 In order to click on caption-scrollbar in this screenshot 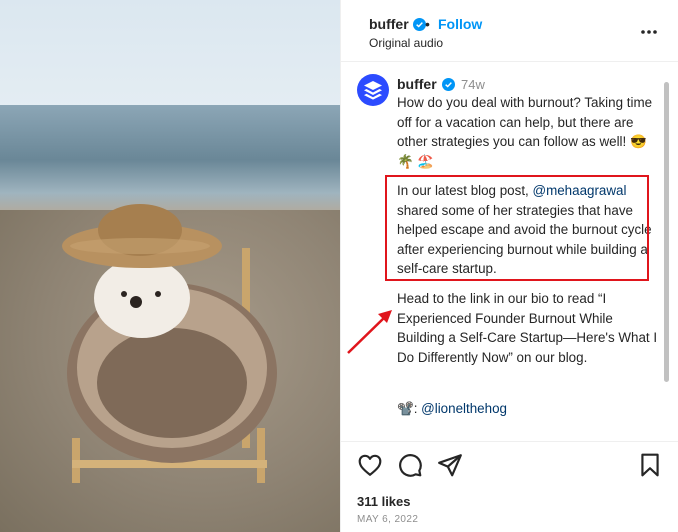, I will do `click(666, 232)`.